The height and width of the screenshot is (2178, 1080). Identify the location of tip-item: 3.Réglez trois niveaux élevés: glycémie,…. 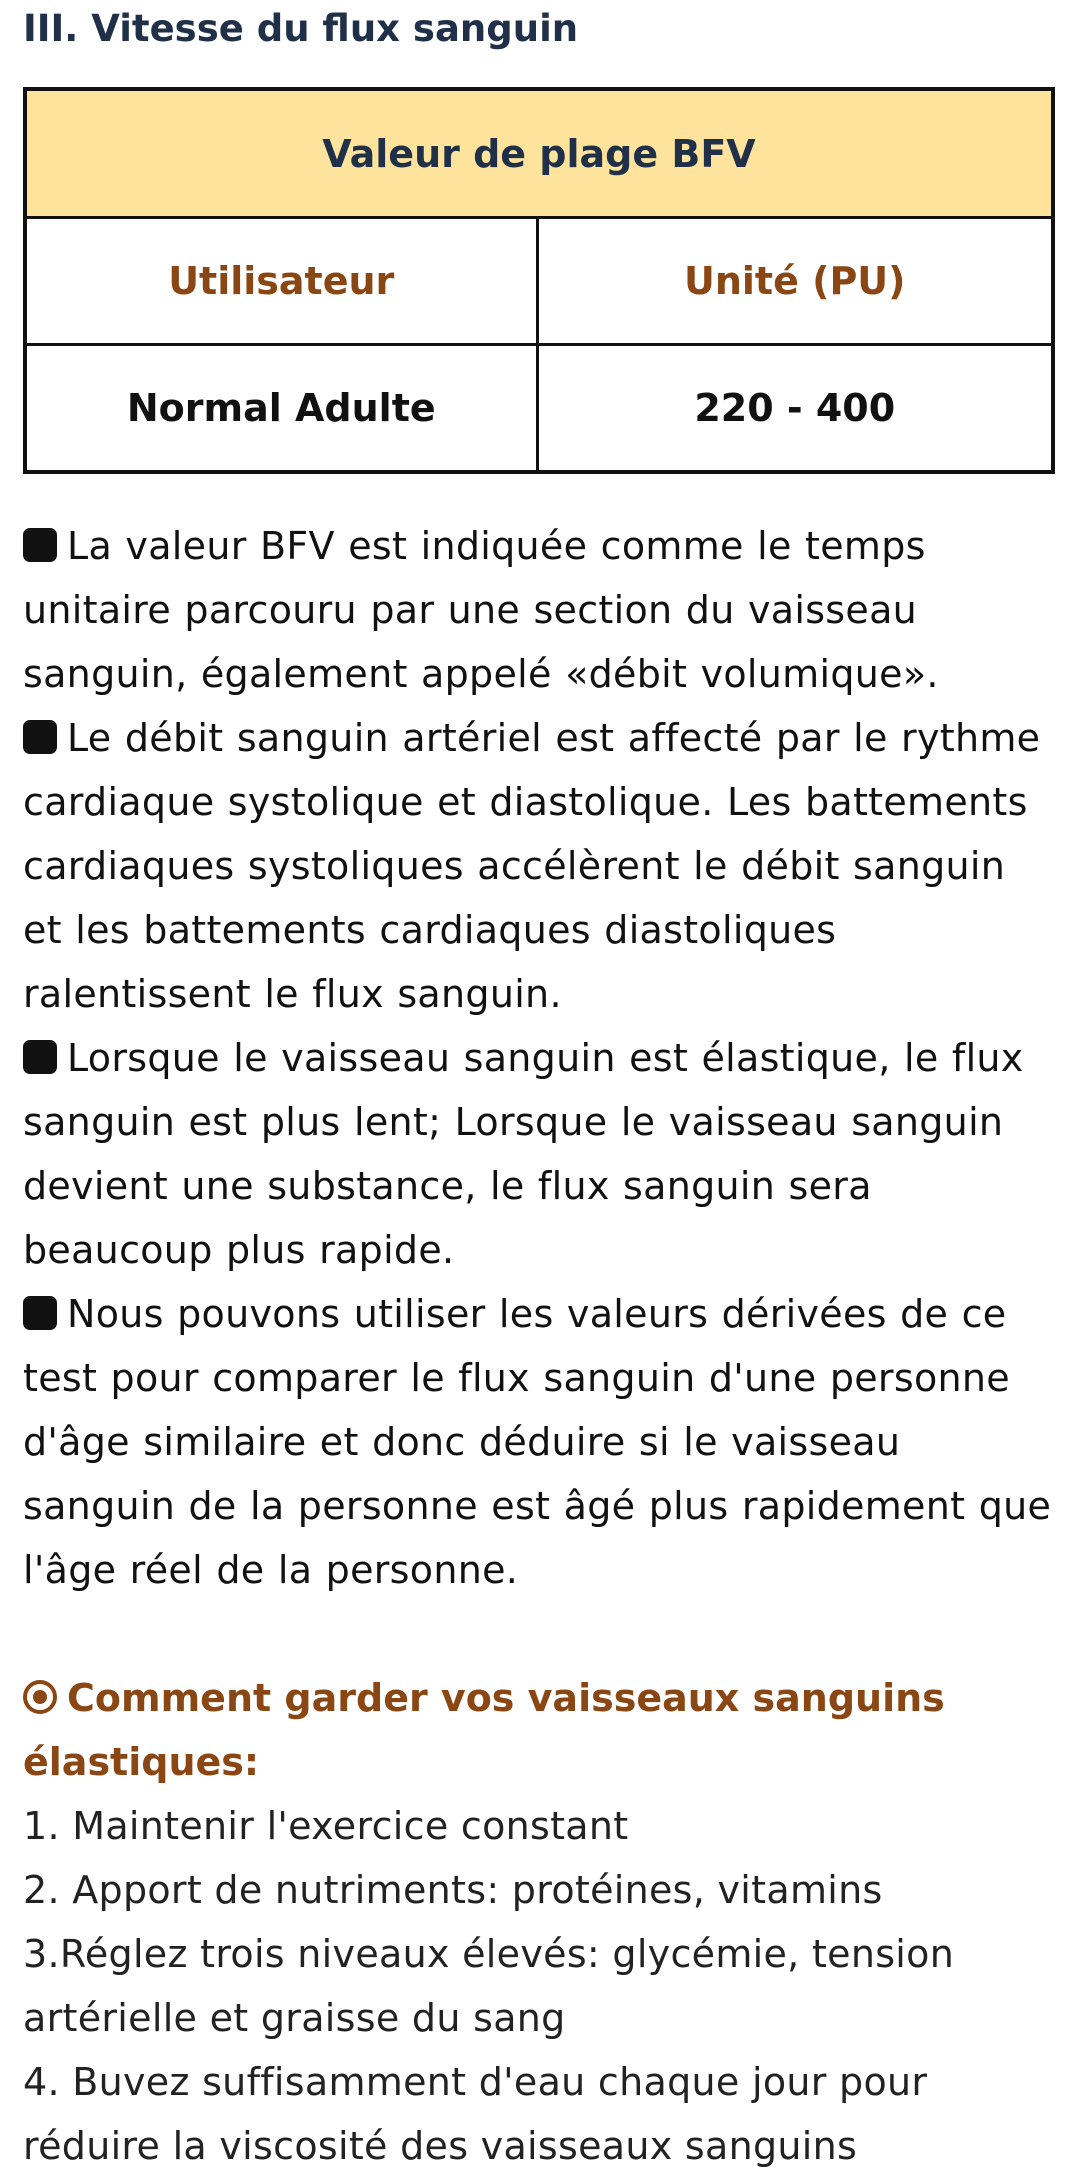
(489, 1986).